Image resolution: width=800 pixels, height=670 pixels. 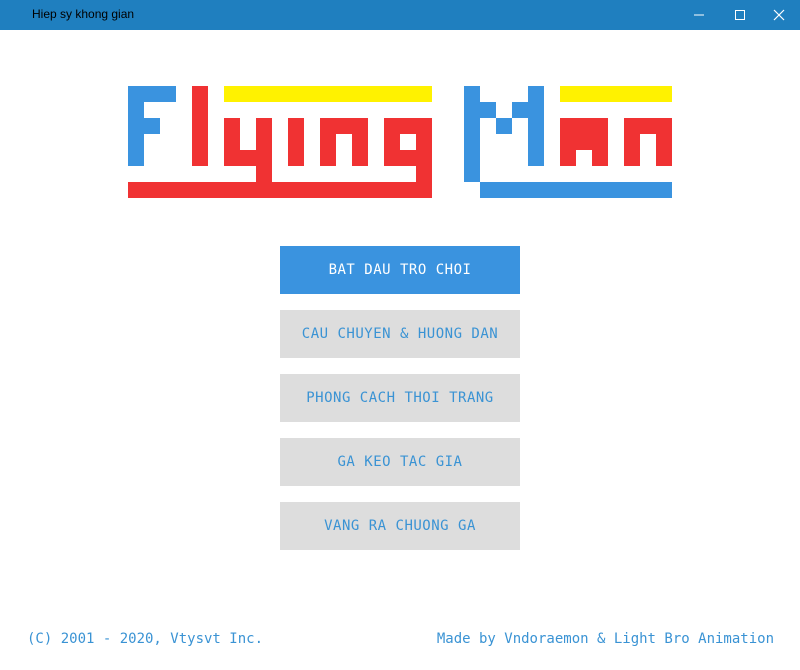 What do you see at coordinates (740, 15) in the screenshot?
I see `maximize-icon` at bounding box center [740, 15].